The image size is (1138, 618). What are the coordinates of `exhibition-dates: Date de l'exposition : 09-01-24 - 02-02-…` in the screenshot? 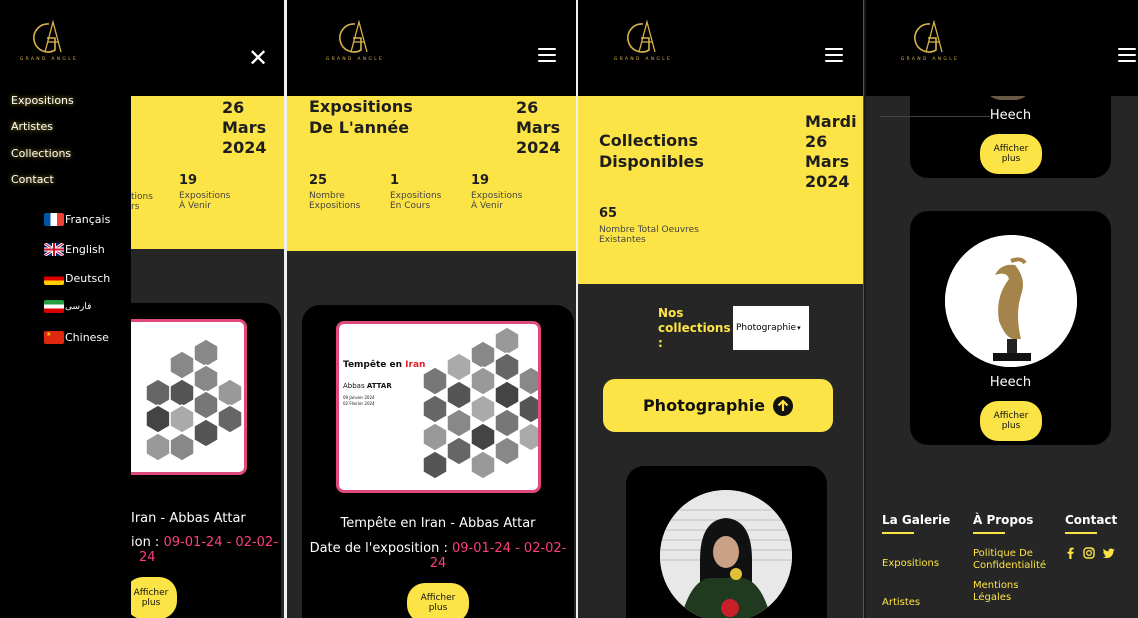 It's located at (438, 556).